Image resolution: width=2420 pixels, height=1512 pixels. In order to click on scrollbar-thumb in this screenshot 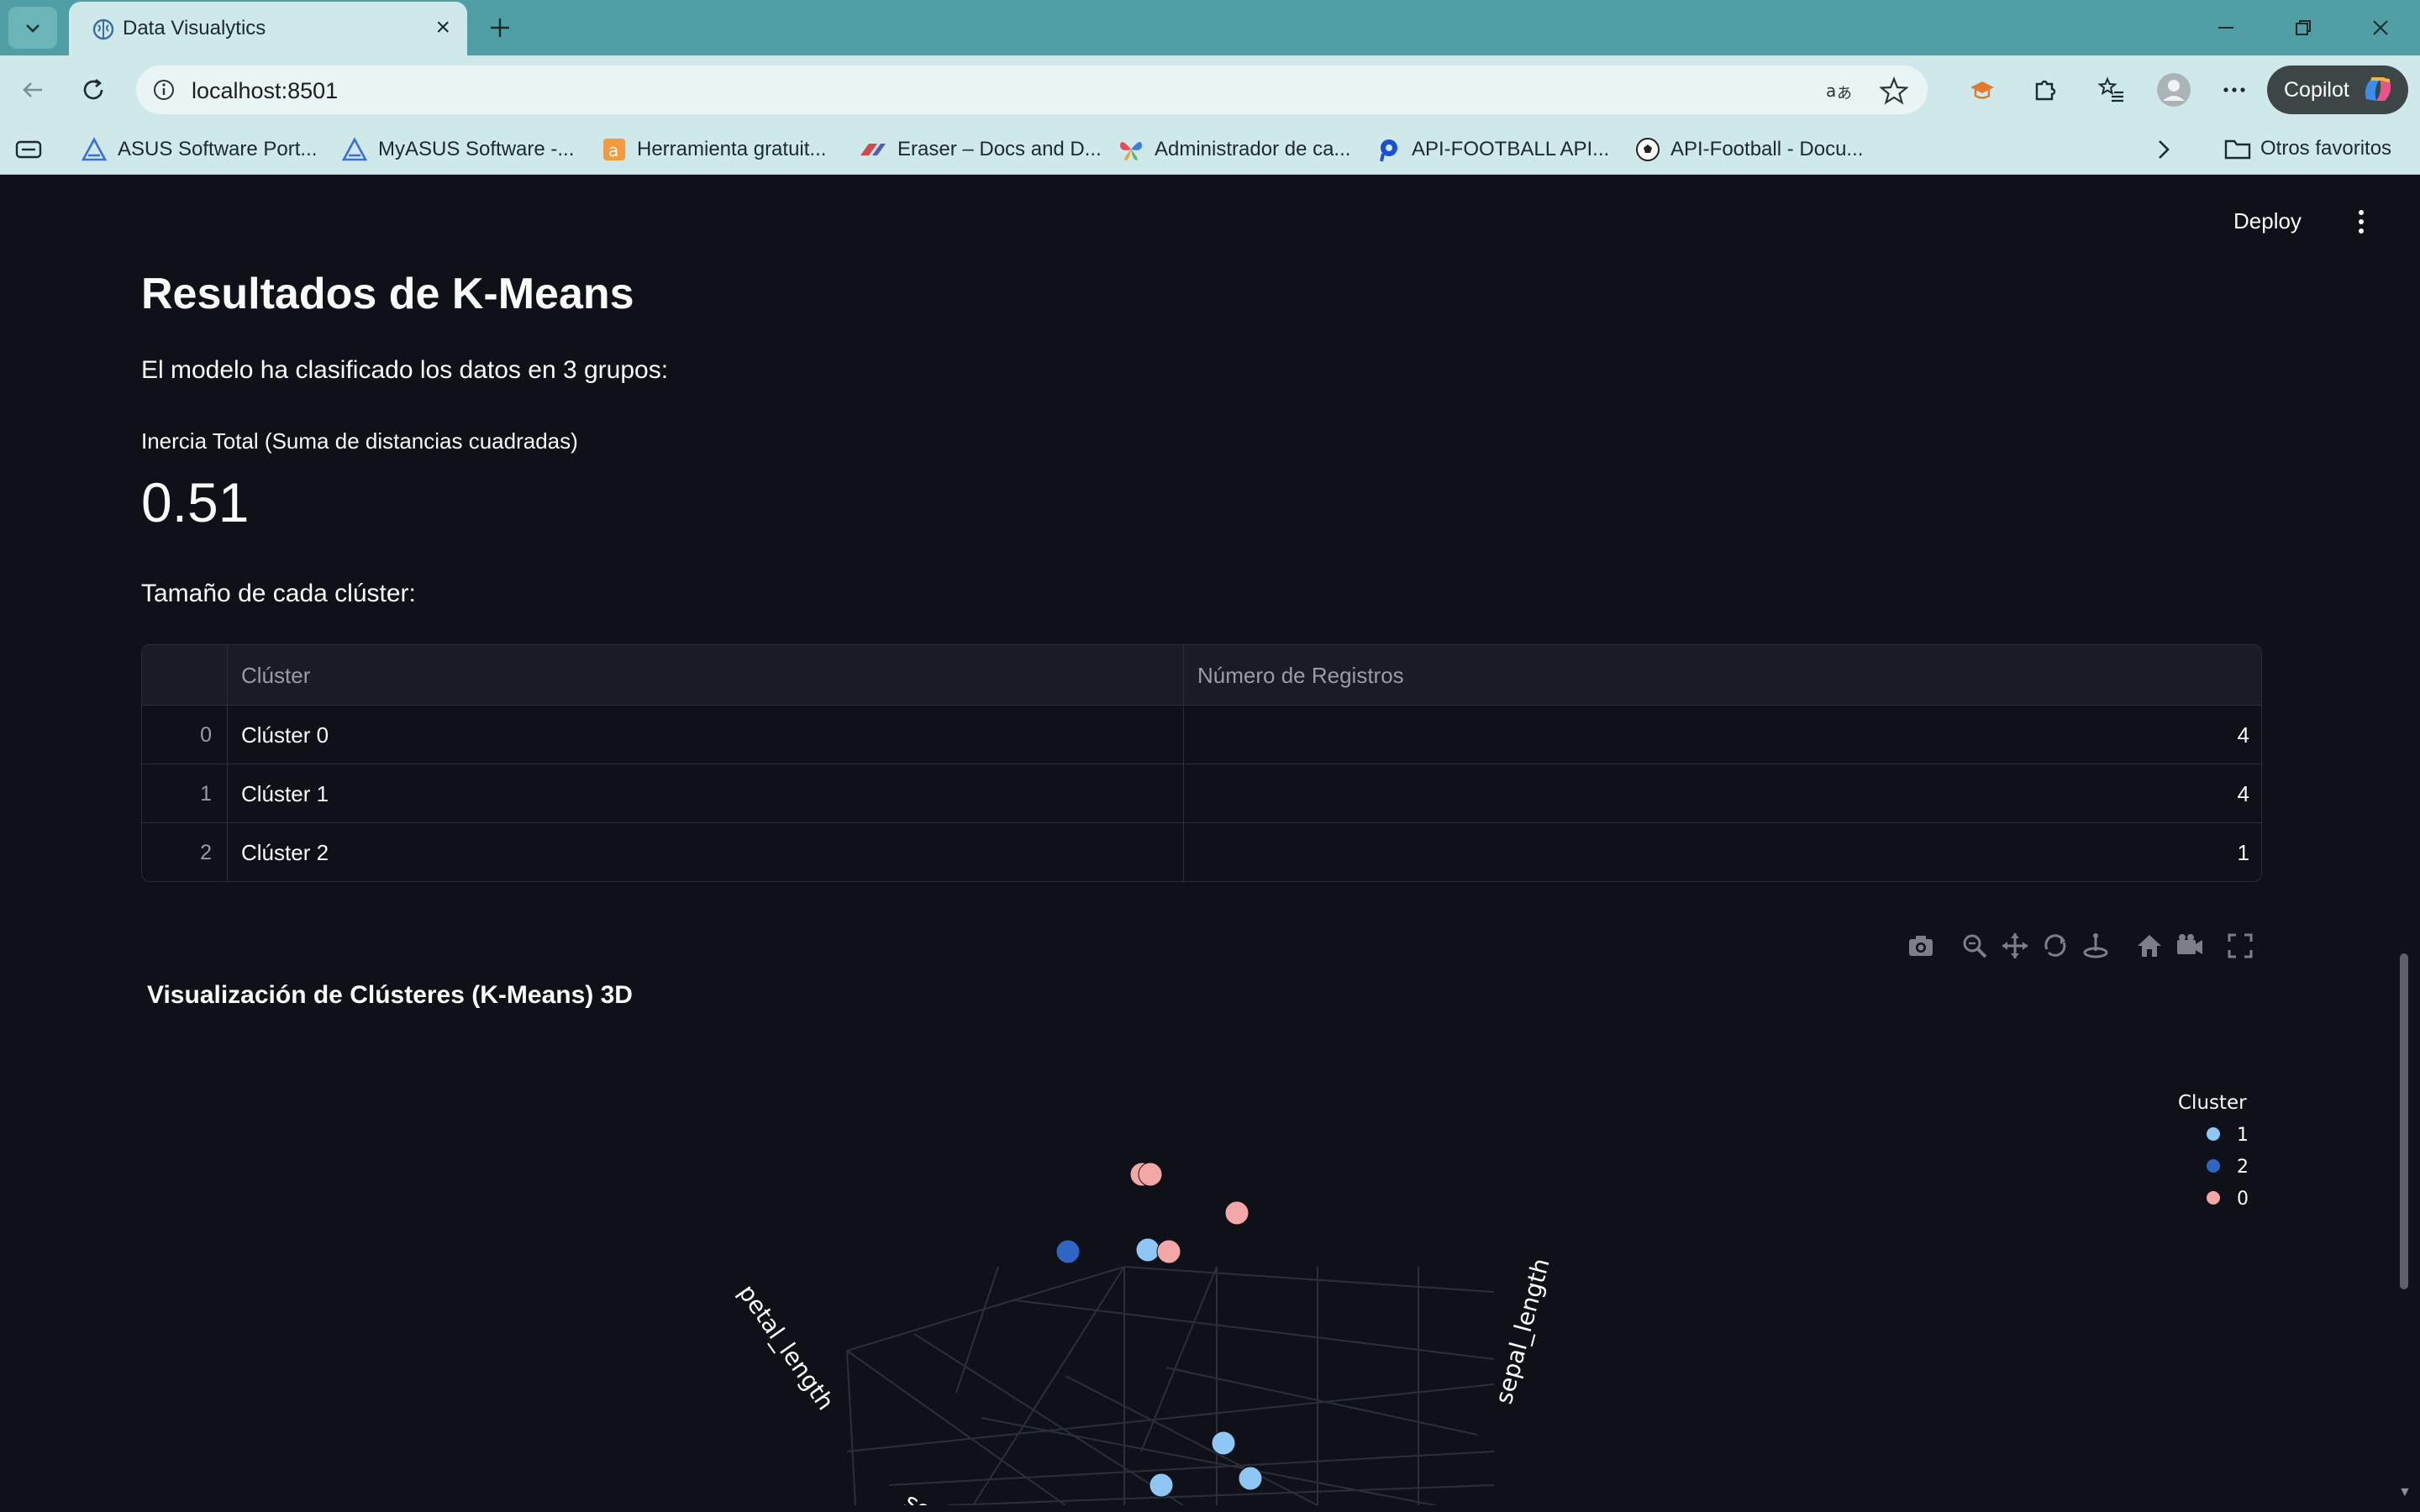, I will do `click(2404, 1121)`.